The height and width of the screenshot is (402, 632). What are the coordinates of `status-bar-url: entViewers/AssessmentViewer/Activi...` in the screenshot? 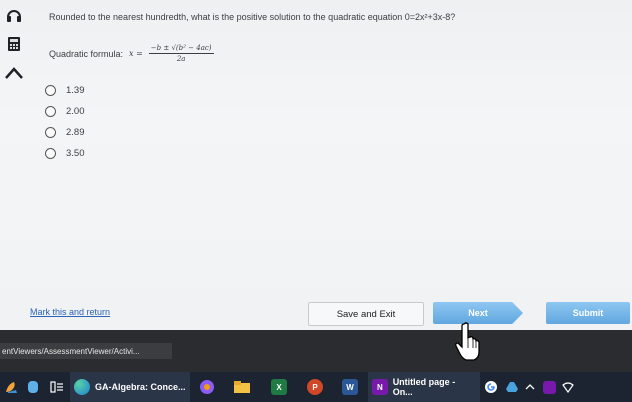 It's located at (86, 351).